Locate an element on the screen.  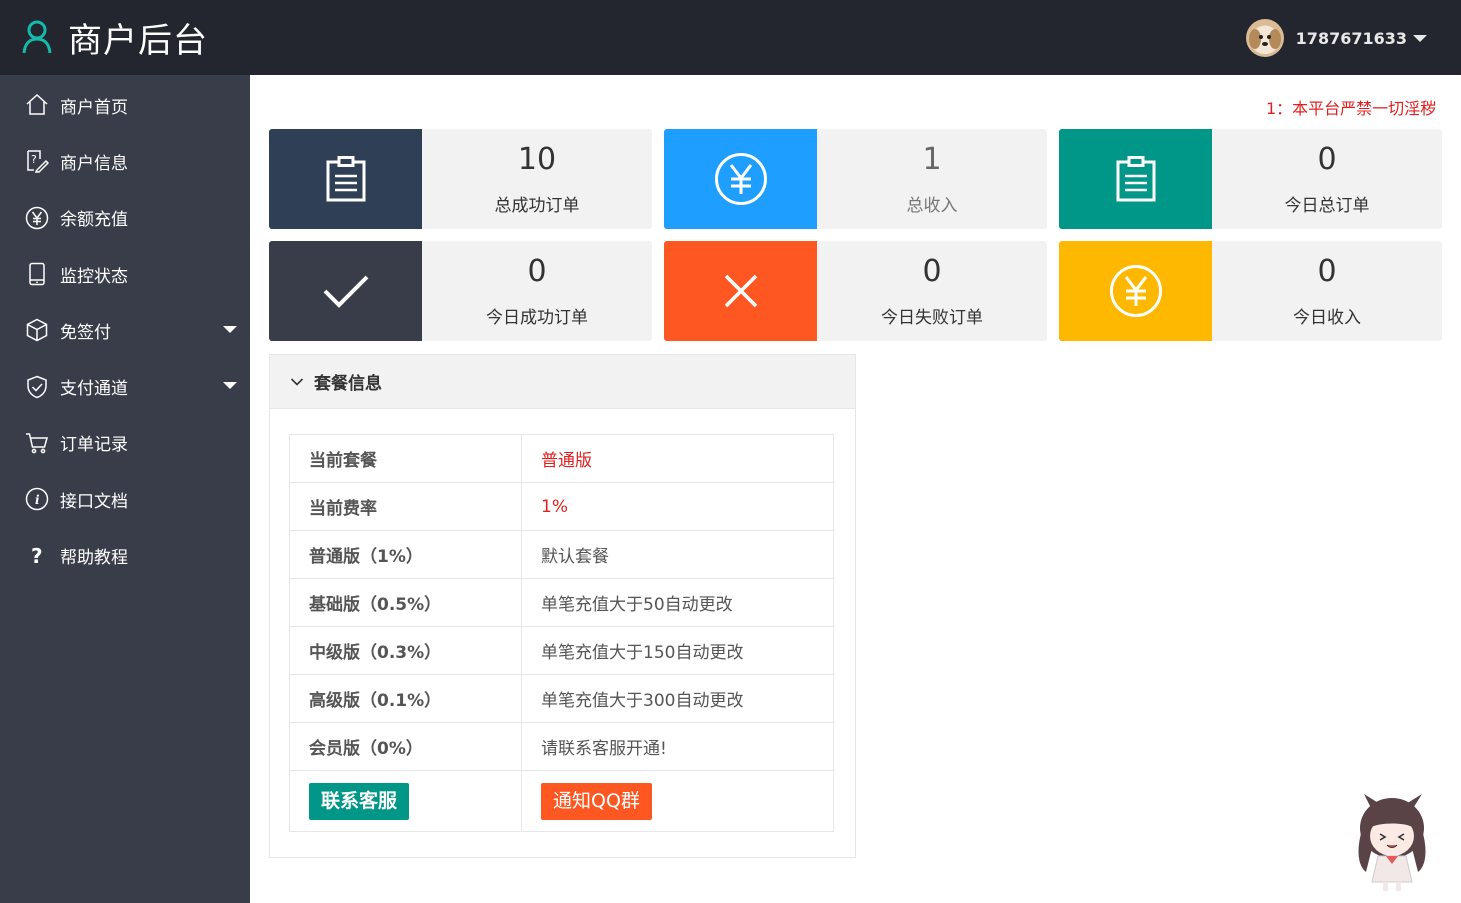
package-key: 普通版（1%） is located at coordinates (405, 554).